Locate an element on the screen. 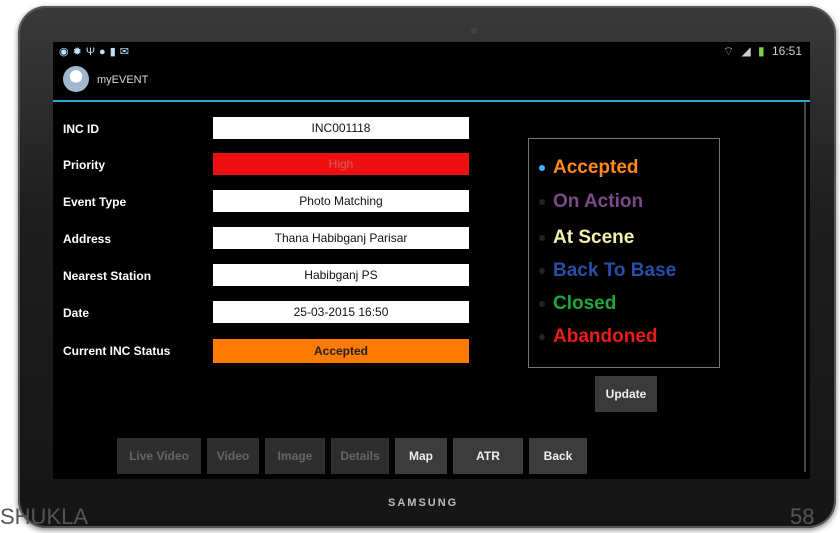 Image resolution: width=840 pixels, height=533 pixels. slide-caption-left: SHUKLA is located at coordinates (44, 516).